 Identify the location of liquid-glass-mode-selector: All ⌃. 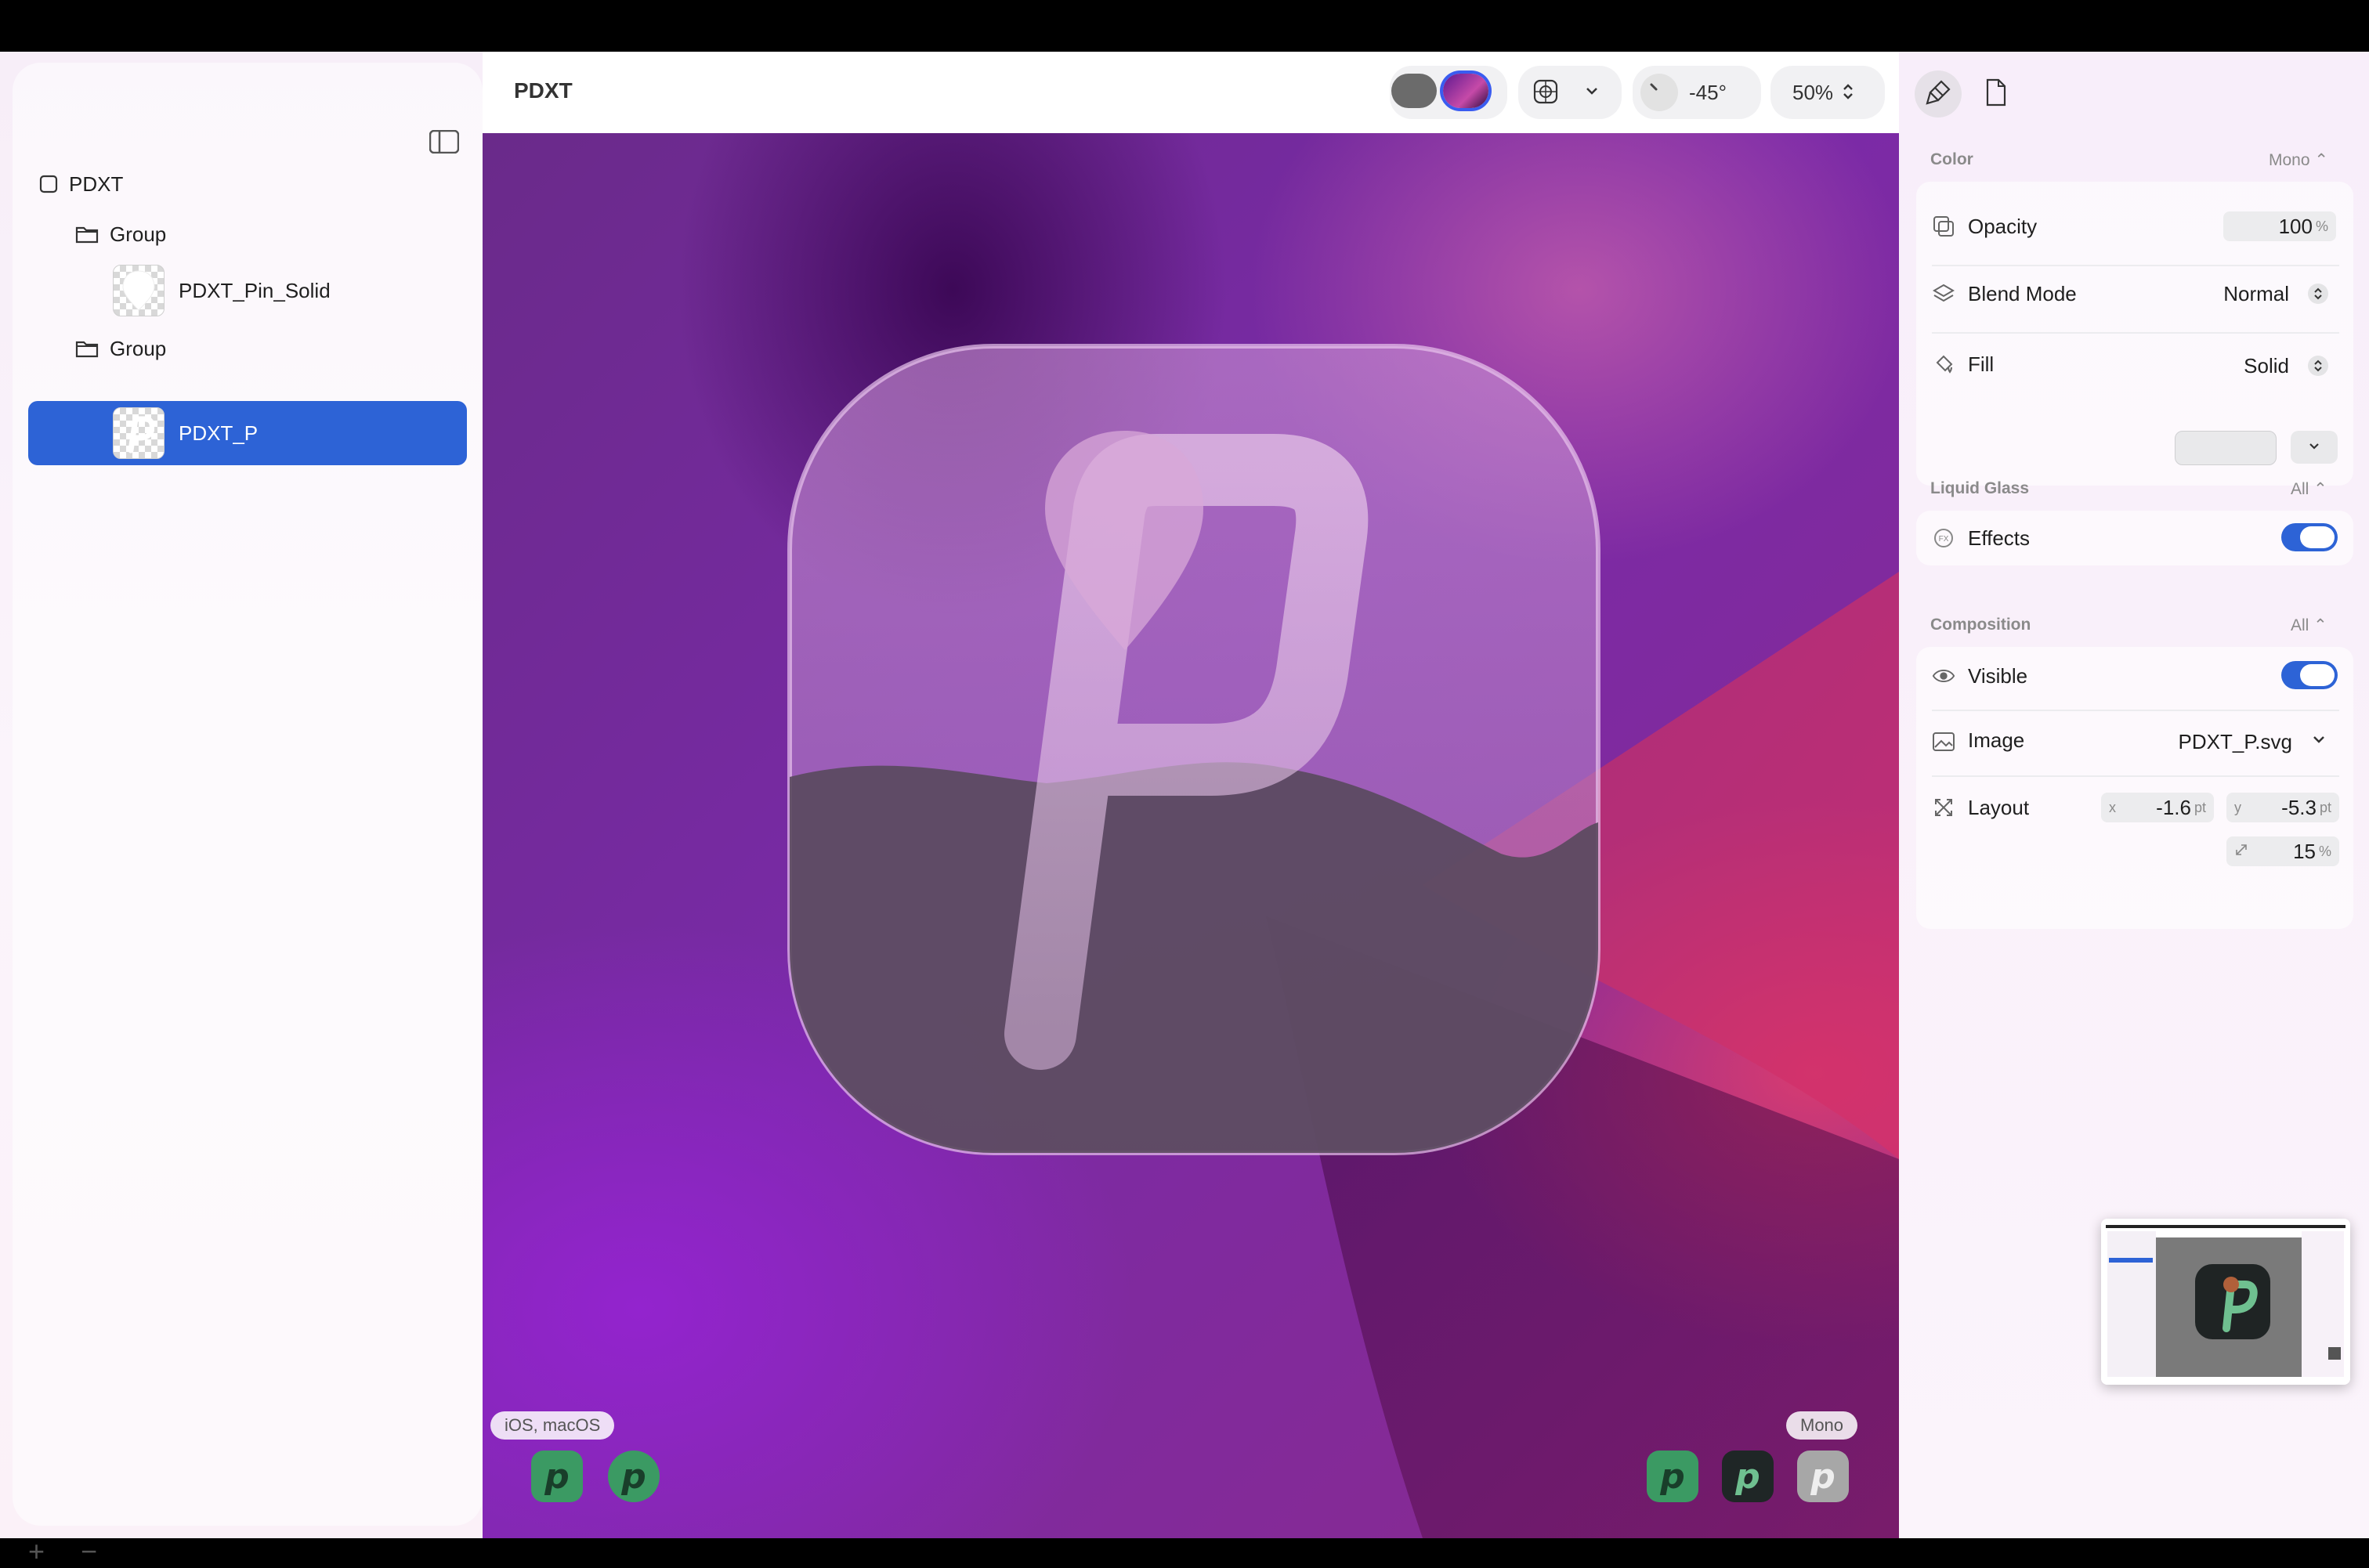
(2309, 489).